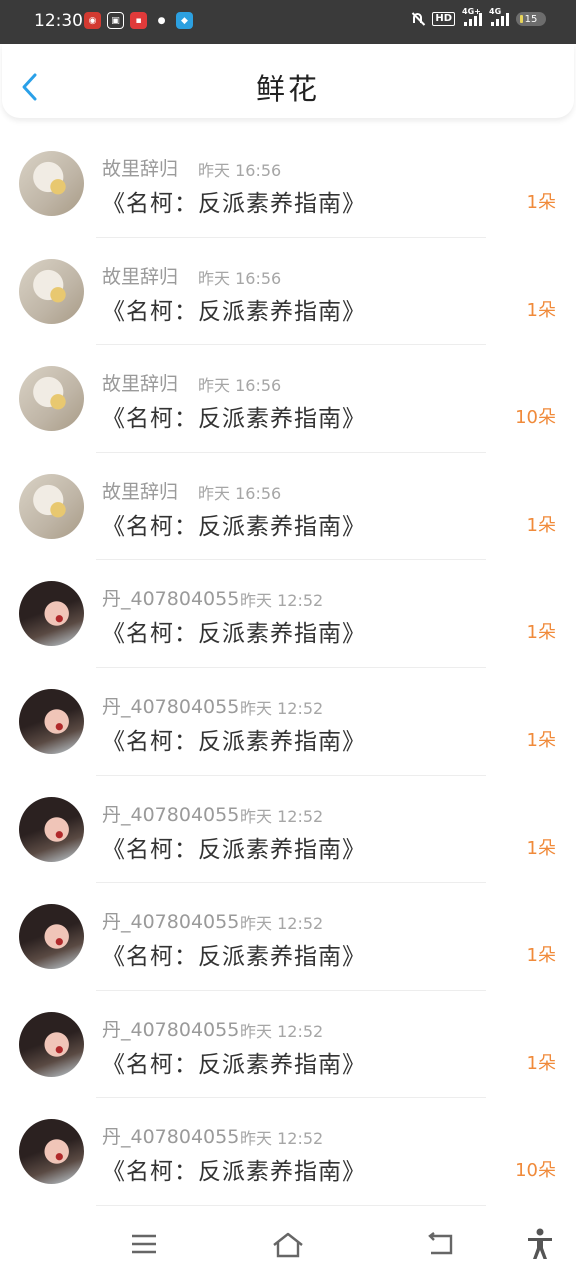  Describe the element at coordinates (288, 399) in the screenshot. I see `flower-list-item: 故里辞归 昨天 16:56 《名柯：反派素养指南》 10朵` at that location.